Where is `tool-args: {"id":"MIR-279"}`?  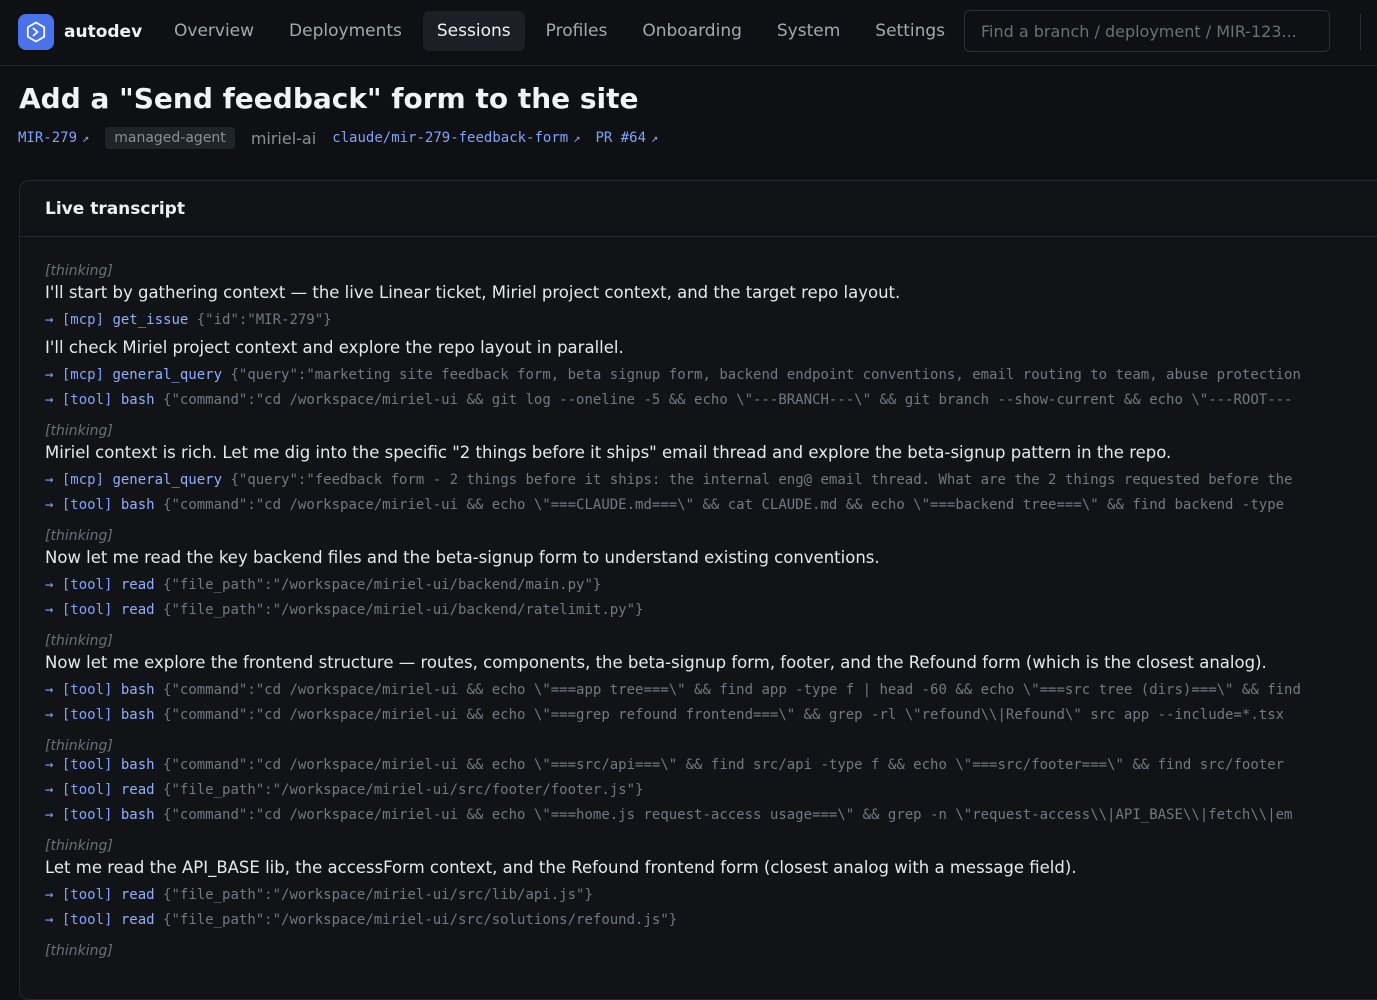 tool-args: {"id":"MIR-279"} is located at coordinates (264, 320).